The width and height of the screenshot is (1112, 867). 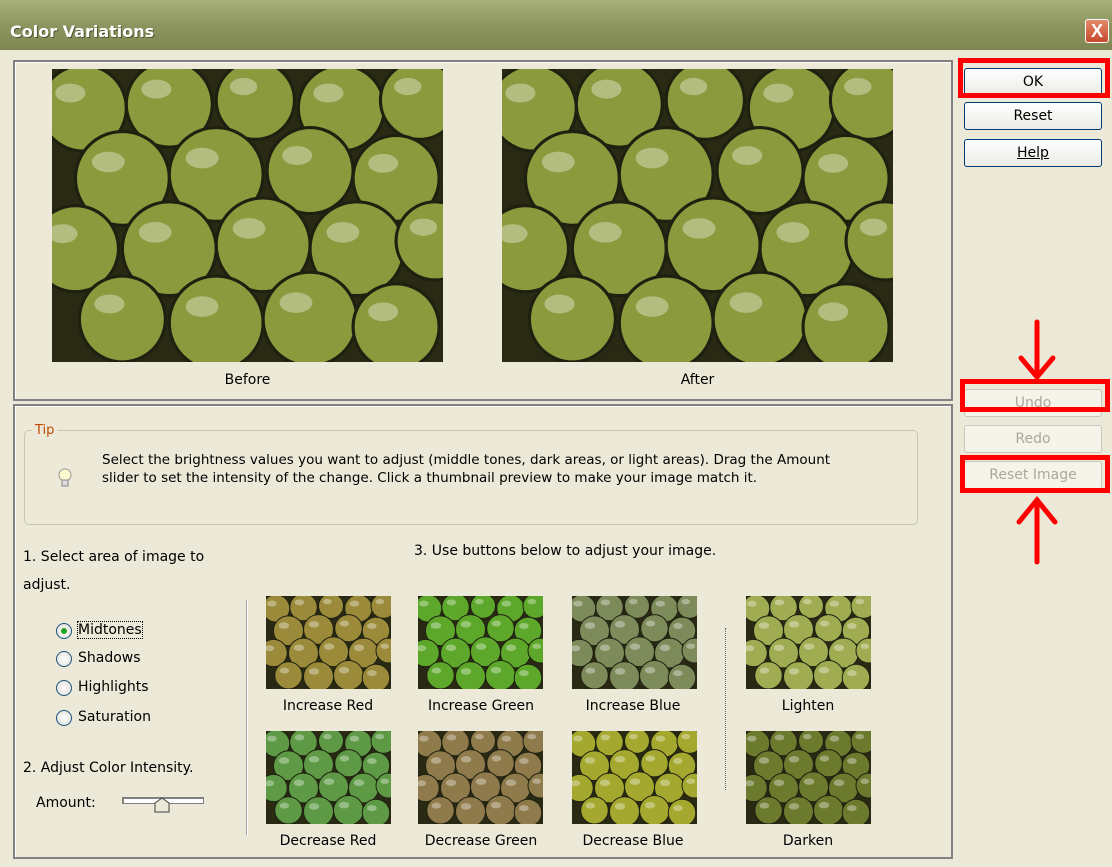 I want to click on increase-green-thumbnail, so click(x=480, y=642).